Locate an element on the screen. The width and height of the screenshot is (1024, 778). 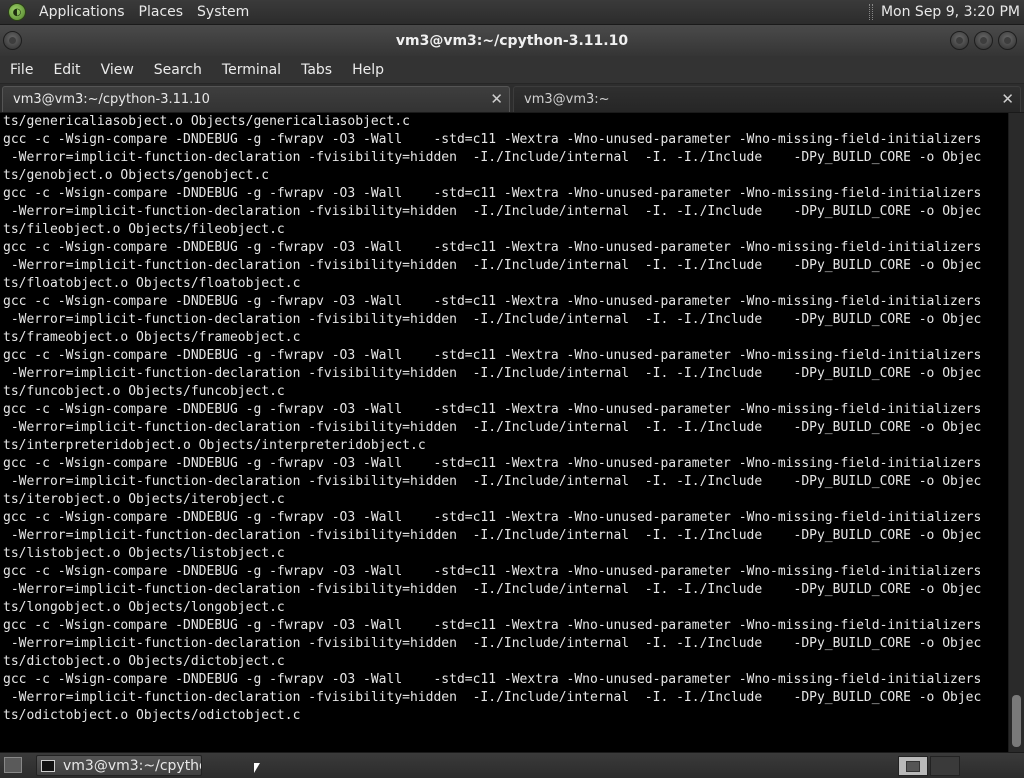
scrollbar-thumb is located at coordinates (1016, 721).